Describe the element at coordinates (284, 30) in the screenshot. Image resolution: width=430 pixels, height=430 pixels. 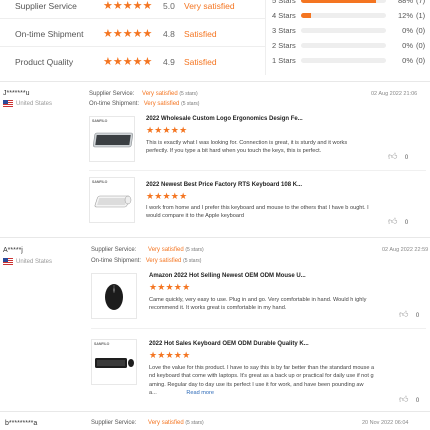
I see `star-level-label: 3 Stars` at that location.